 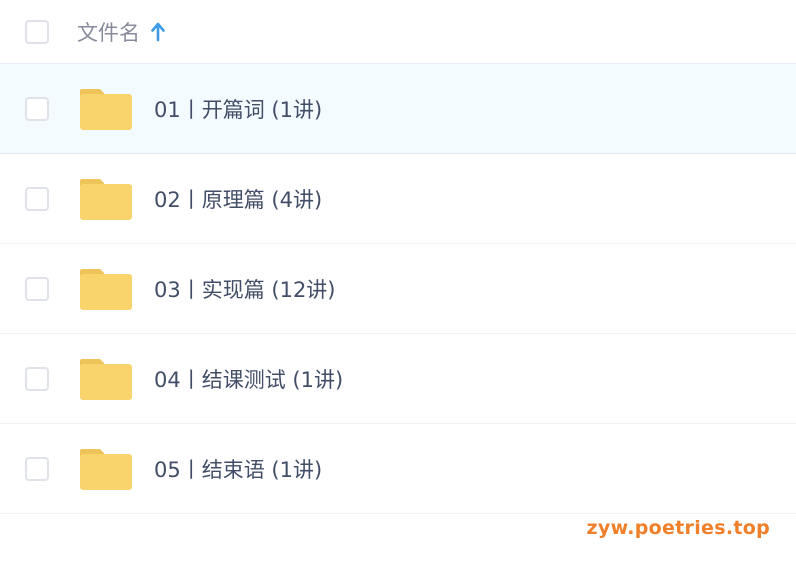 What do you see at coordinates (245, 289) in the screenshot?
I see `folder-name: 03丨实现篇 (12讲)` at bounding box center [245, 289].